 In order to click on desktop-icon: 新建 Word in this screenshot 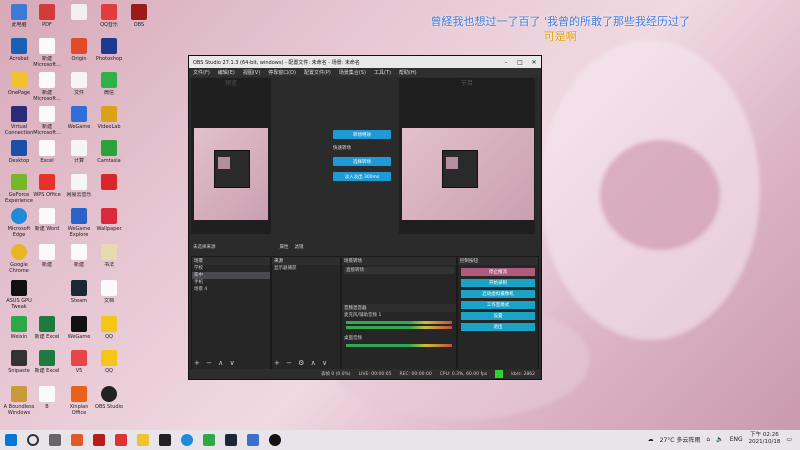, I will do `click(47, 223)`.